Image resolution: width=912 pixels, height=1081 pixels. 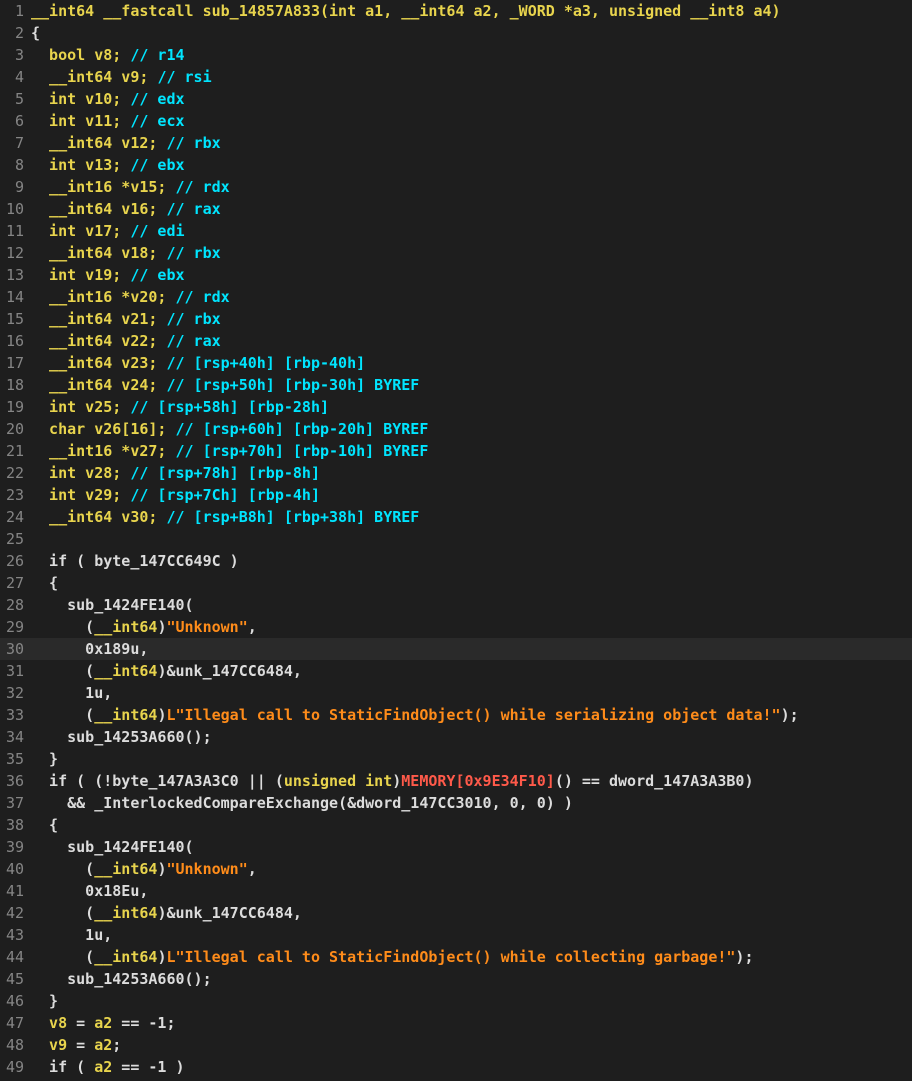 I want to click on code-text: __int64 v21; // rbx, so click(x=126, y=319).